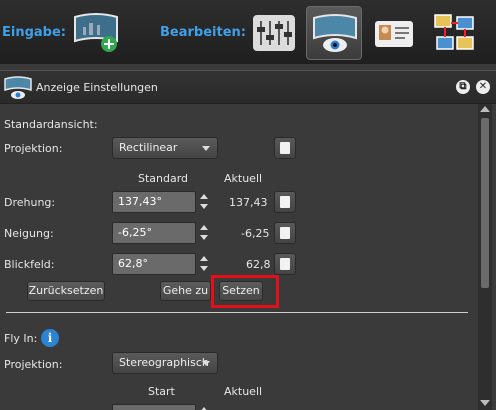  I want to click on copy-rotation-button, so click(285, 202).